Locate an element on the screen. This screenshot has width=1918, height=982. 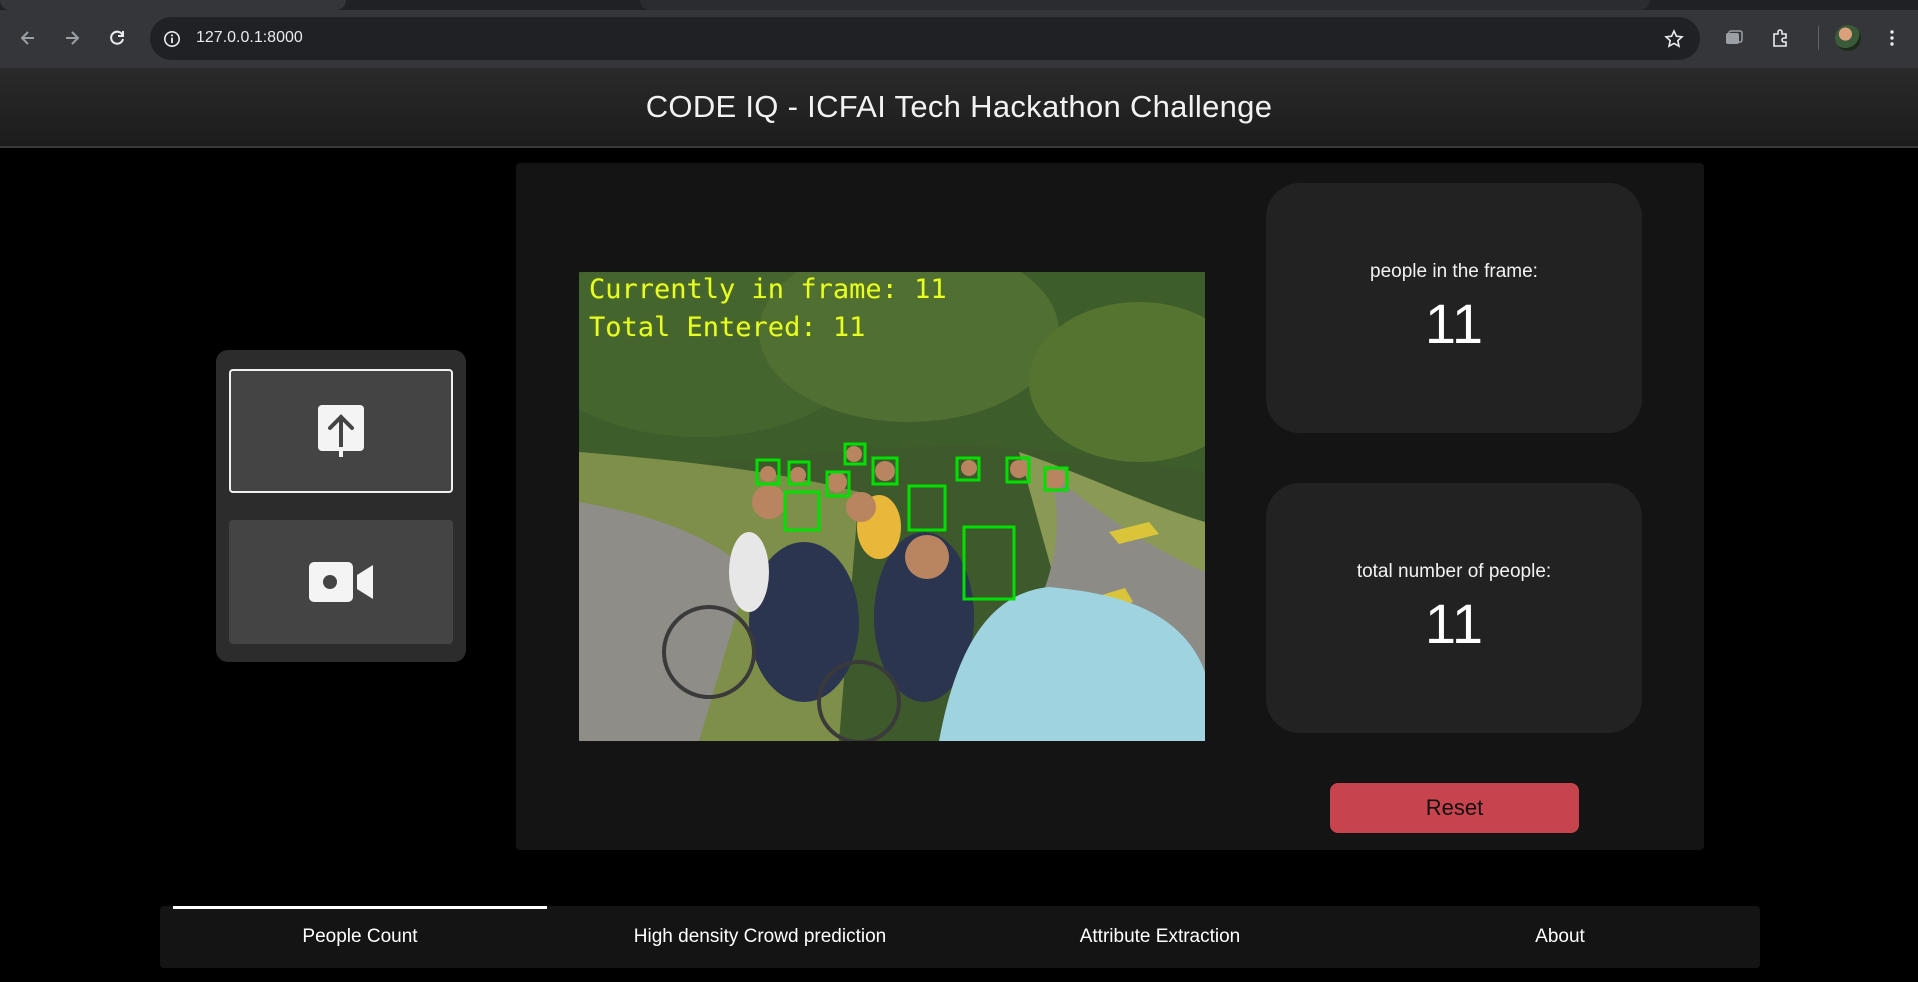
url-text: 127.0.0.1:8000 is located at coordinates (249, 38).